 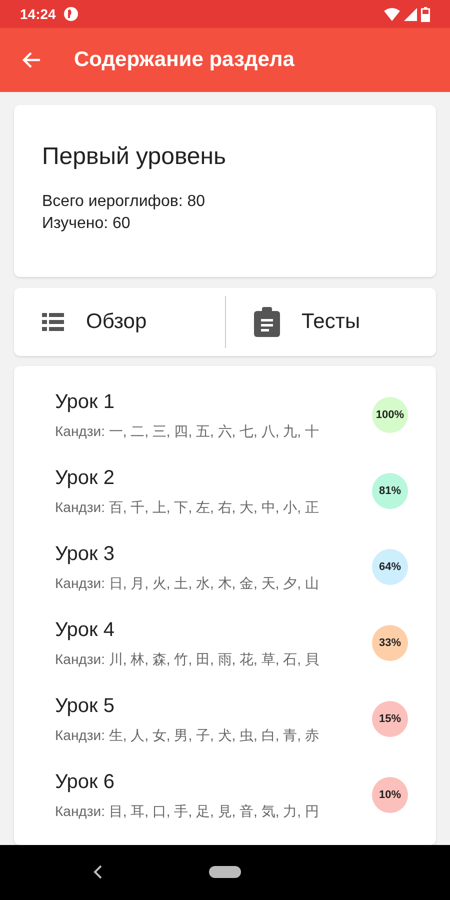 What do you see at coordinates (213, 629) in the screenshot?
I see `lesson-title: Урок 4` at bounding box center [213, 629].